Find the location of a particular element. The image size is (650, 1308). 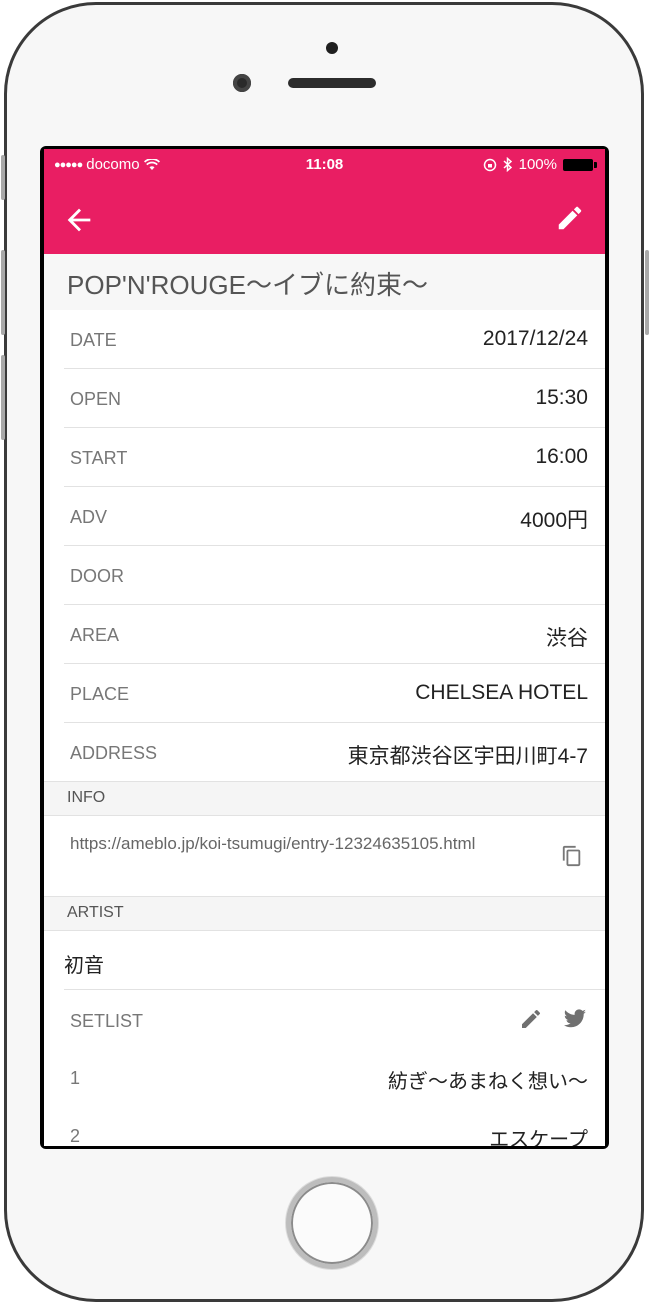

detail-row-address: ADDRESS 東京都渋谷区宇田川町4-7 is located at coordinates (334, 752).